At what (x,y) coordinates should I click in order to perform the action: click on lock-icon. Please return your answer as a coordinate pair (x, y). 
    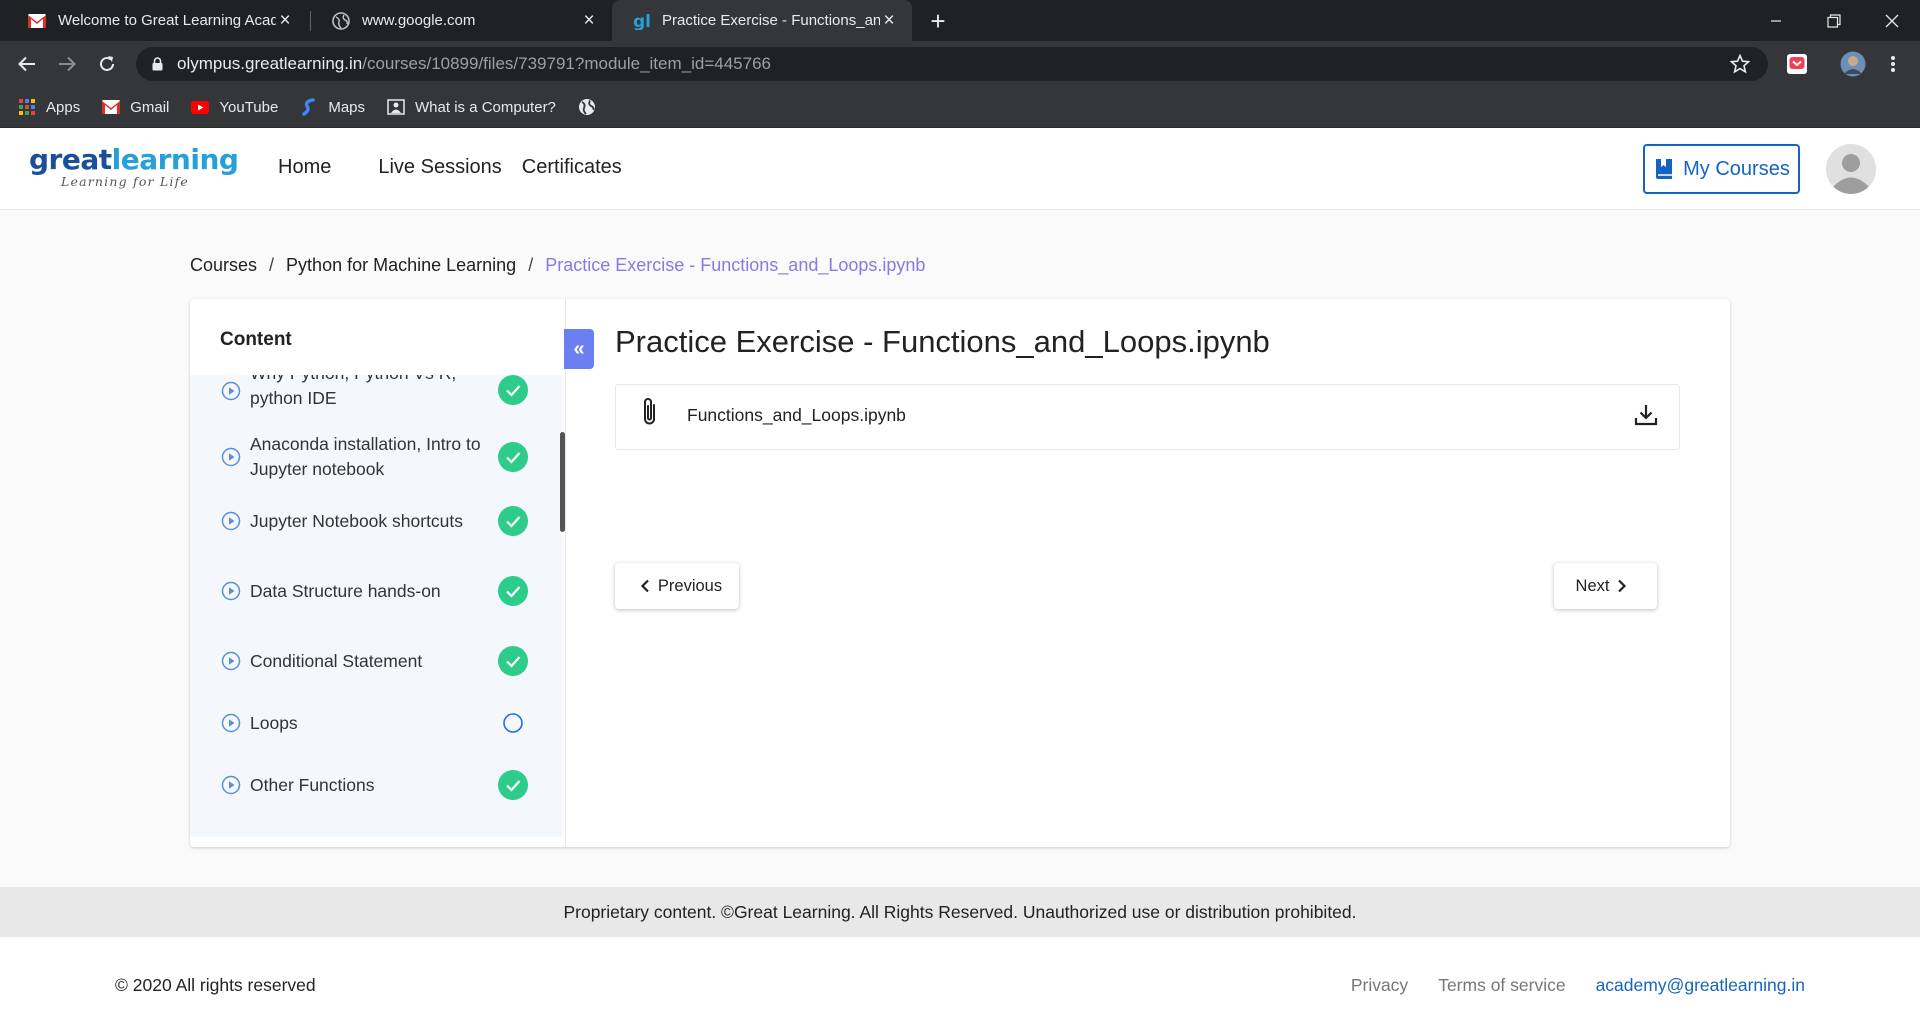
    Looking at the image, I should click on (157, 64).